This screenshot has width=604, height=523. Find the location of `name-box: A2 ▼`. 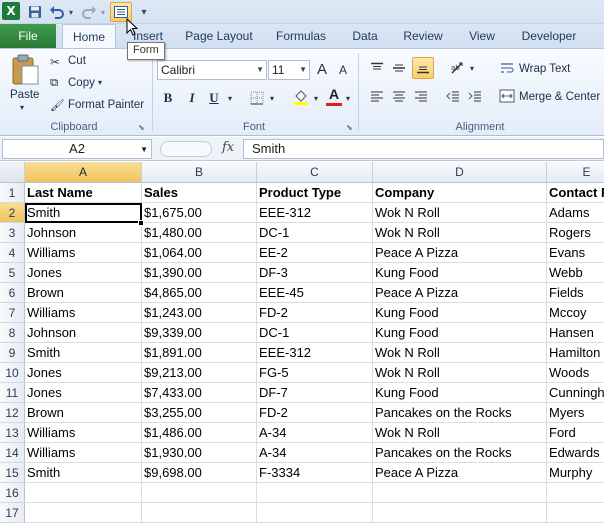

name-box: A2 ▼ is located at coordinates (77, 149).